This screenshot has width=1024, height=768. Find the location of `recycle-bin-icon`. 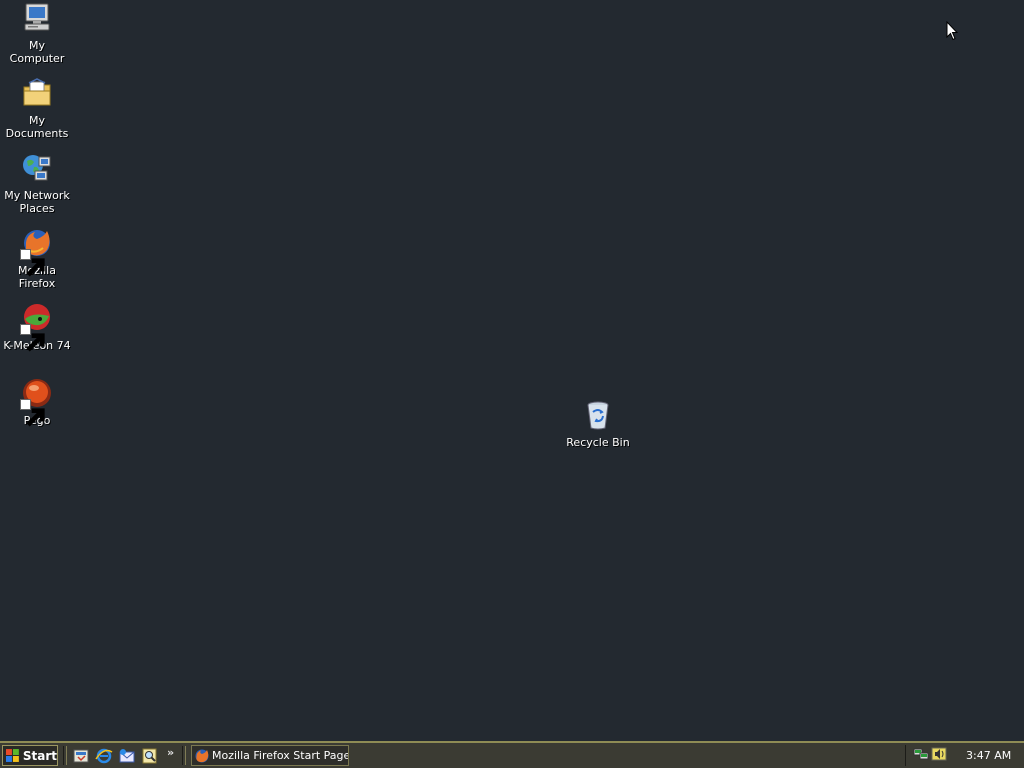

recycle-bin-icon is located at coordinates (598, 415).